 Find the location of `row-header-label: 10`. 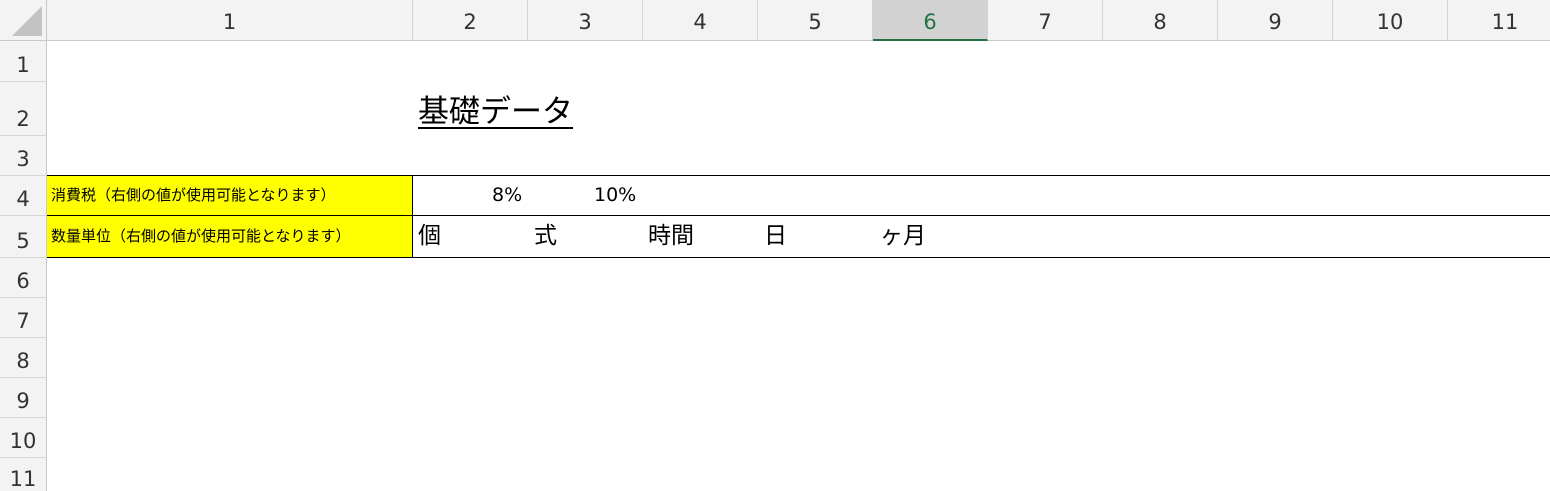

row-header-label: 10 is located at coordinates (23, 441).